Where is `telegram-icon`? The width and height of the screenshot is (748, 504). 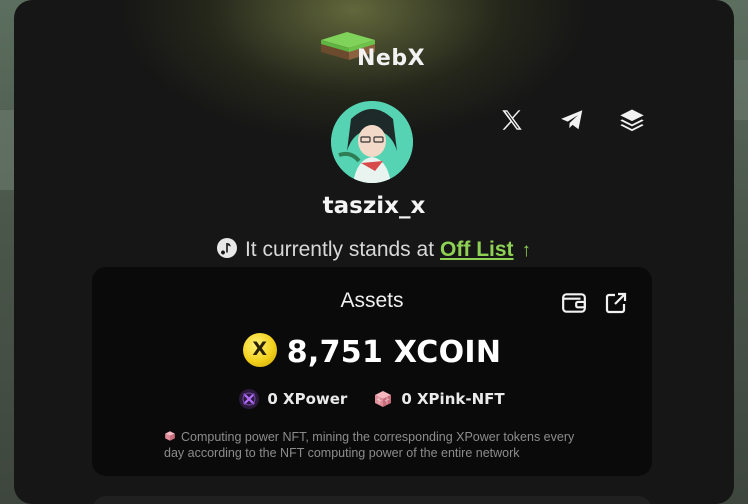 telegram-icon is located at coordinates (572, 120).